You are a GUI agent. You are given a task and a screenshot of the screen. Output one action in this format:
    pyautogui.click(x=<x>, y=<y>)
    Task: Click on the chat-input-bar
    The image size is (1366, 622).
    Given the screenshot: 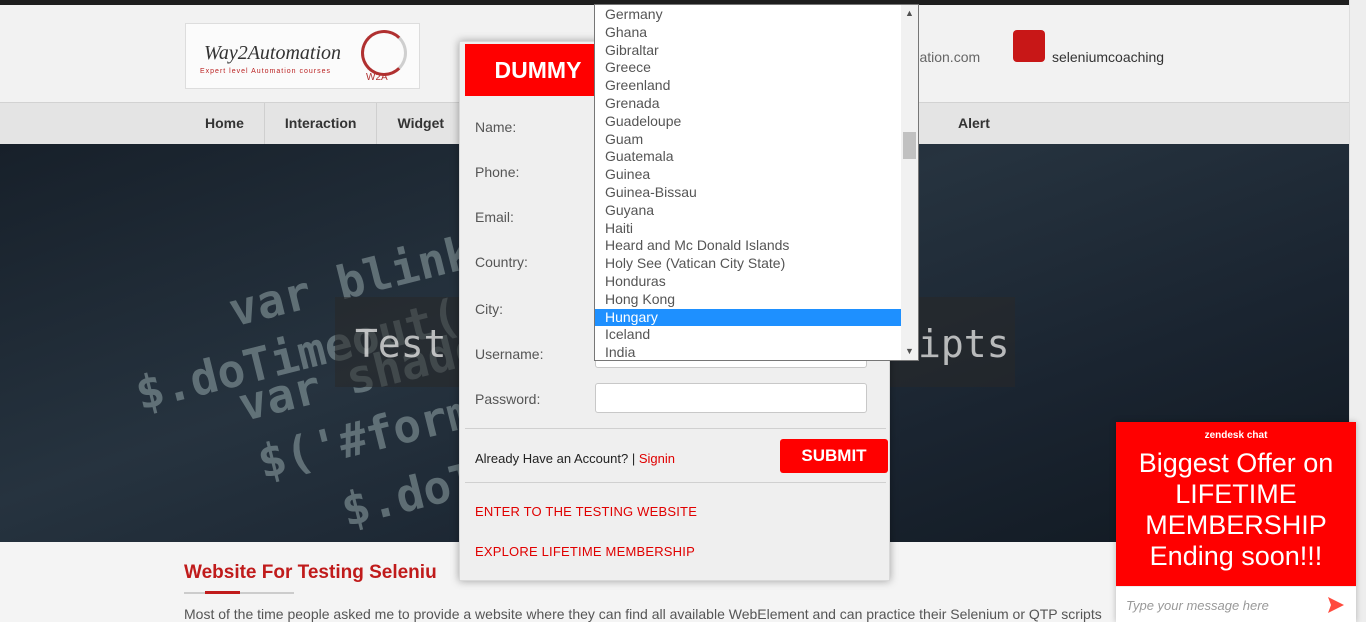 What is the action you would take?
    pyautogui.click(x=1236, y=604)
    